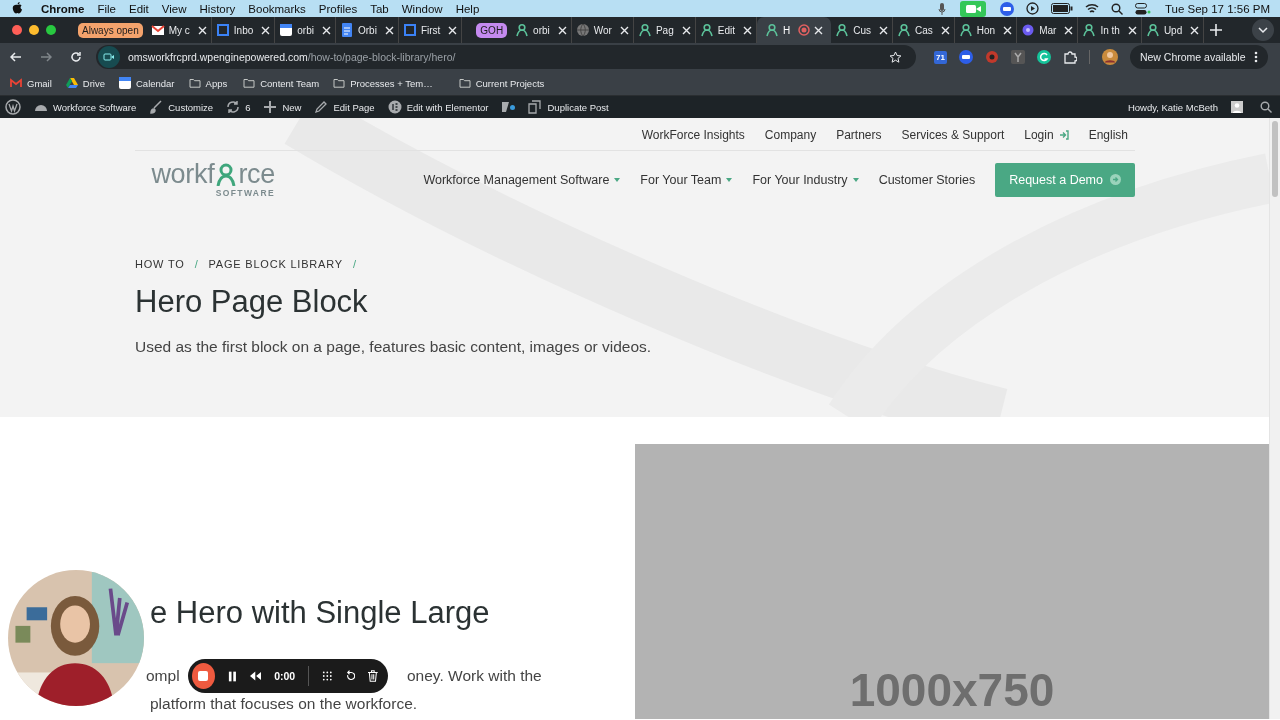  What do you see at coordinates (1032, 8) in the screenshot?
I see `play-icon` at bounding box center [1032, 8].